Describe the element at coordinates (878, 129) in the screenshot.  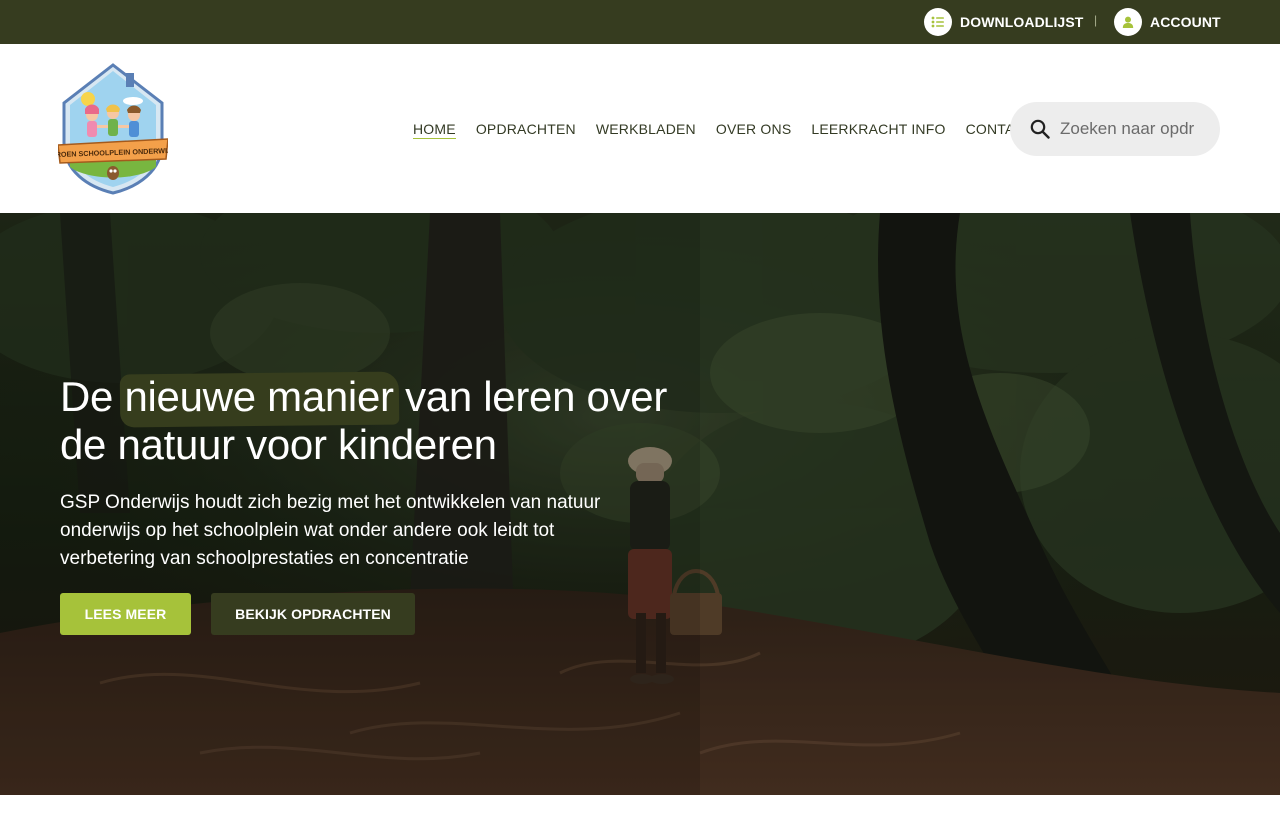
I see `nav-leerkracht-info: LEERKRACHT INFO` at that location.